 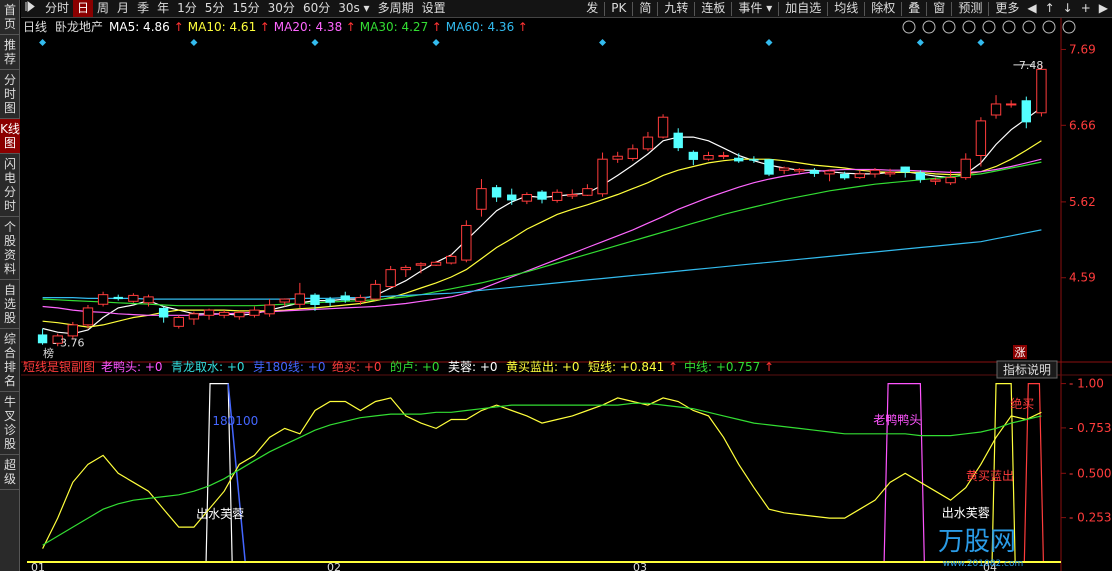 What do you see at coordinates (31, 8) in the screenshot?
I see `play-icon` at bounding box center [31, 8].